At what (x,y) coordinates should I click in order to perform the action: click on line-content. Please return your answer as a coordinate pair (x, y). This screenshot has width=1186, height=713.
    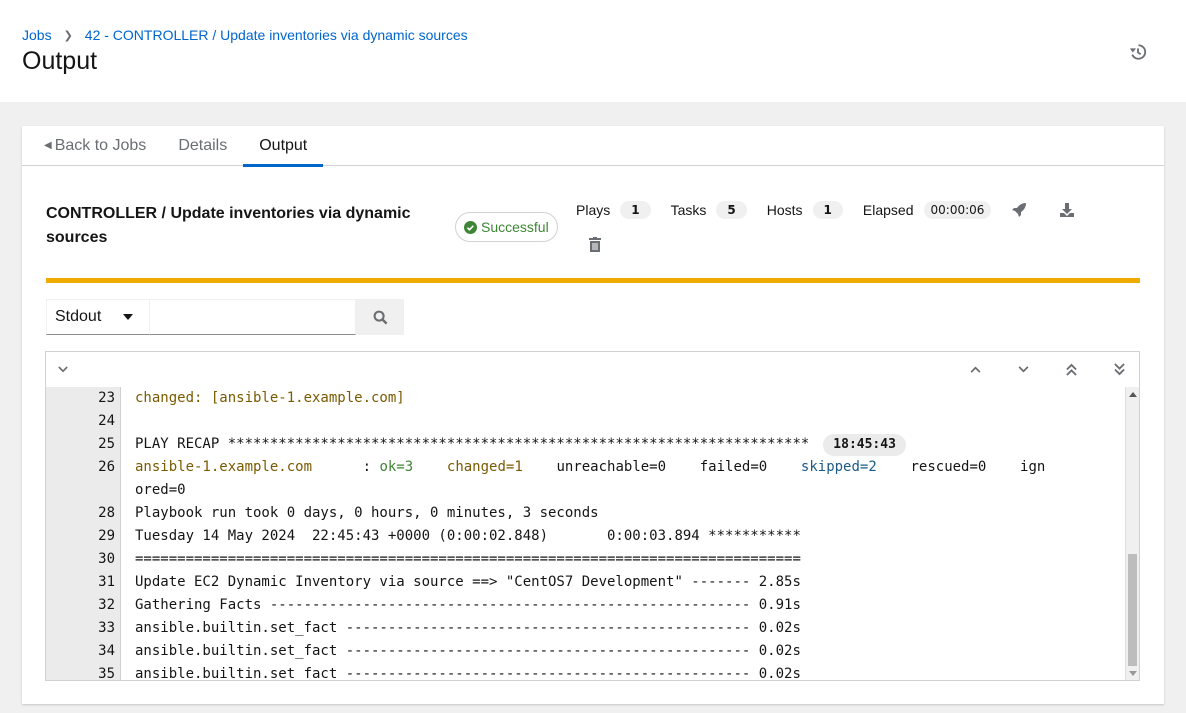
    Looking at the image, I should click on (128, 421).